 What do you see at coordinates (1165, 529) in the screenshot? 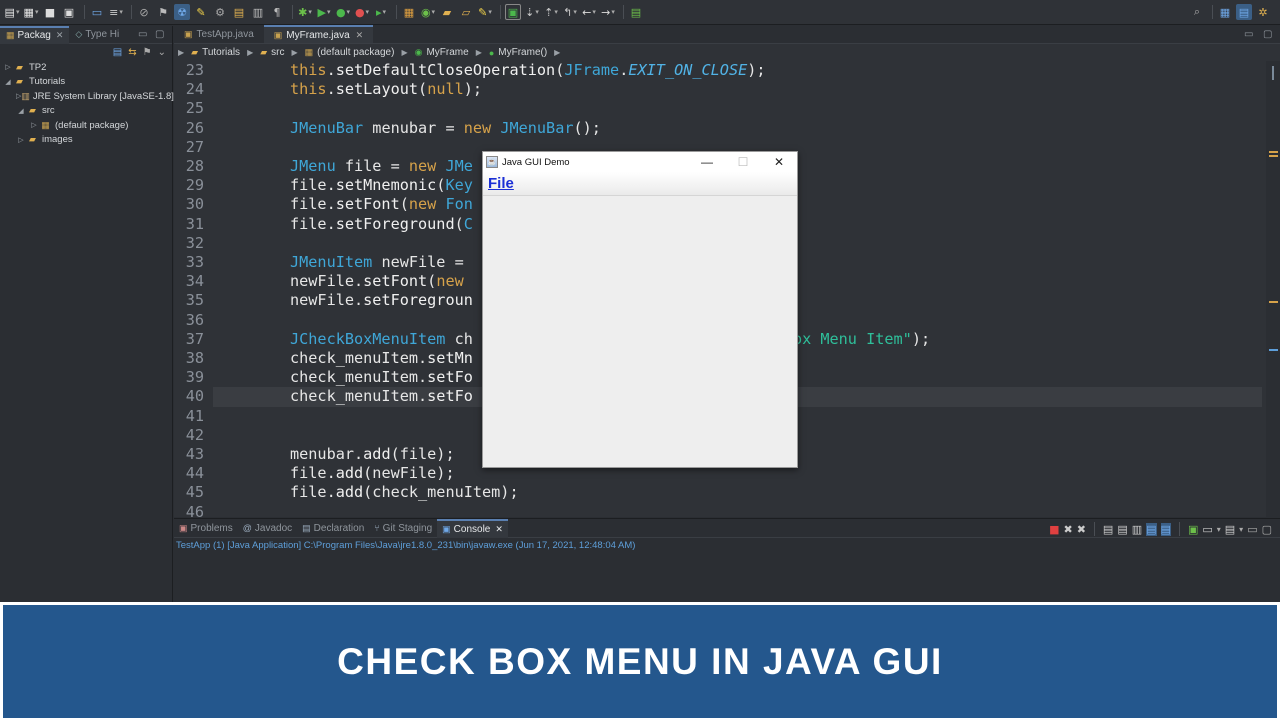
I see `show-on-error-icon: ▤` at bounding box center [1165, 529].